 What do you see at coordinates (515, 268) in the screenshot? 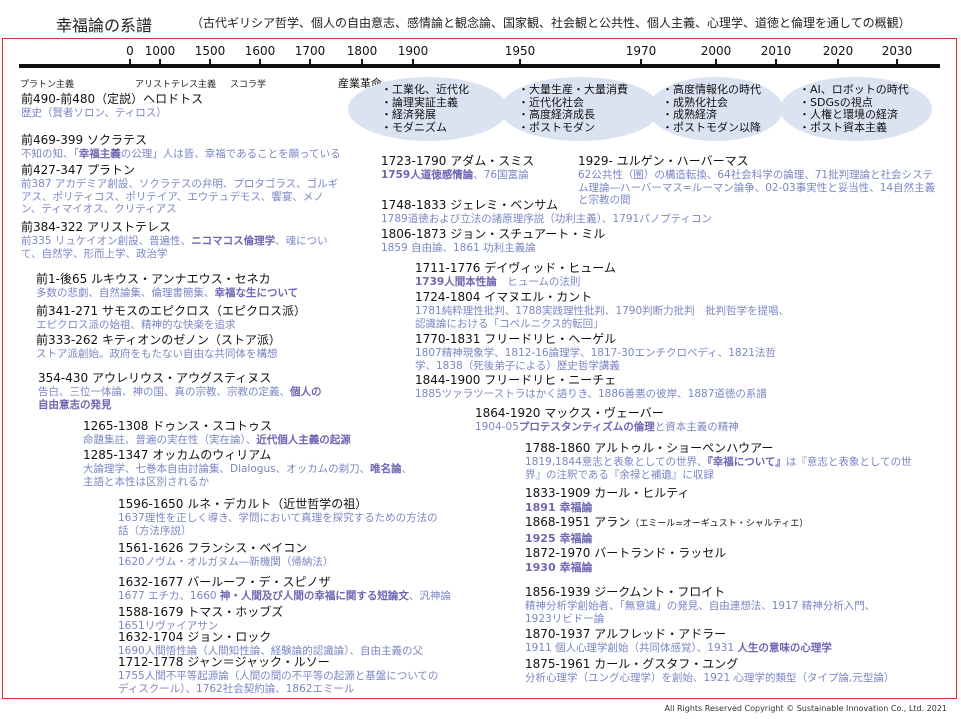
I see `person-name: 1711-1776 デイヴィッド・ヒューム` at bounding box center [515, 268].